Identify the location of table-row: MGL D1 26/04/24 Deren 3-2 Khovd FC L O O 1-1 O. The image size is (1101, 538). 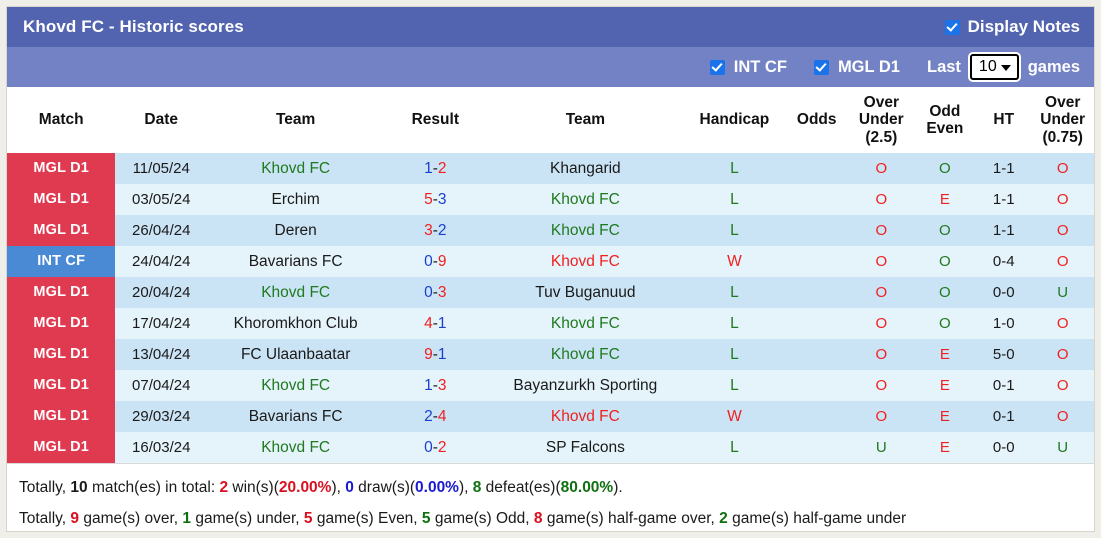
(550, 231).